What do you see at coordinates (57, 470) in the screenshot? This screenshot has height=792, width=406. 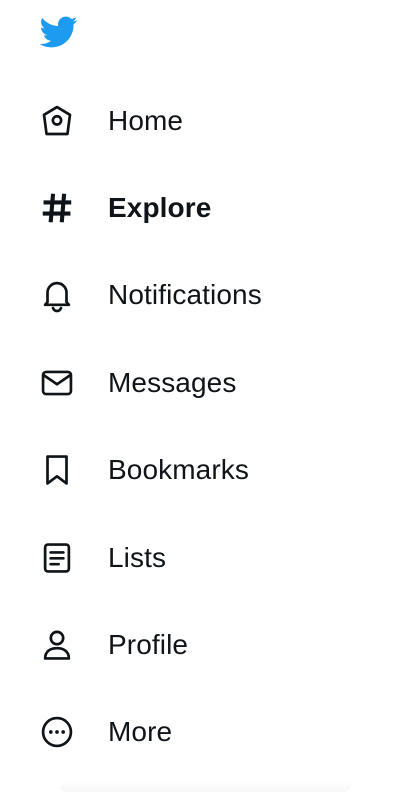 I see `bookmark-icon` at bounding box center [57, 470].